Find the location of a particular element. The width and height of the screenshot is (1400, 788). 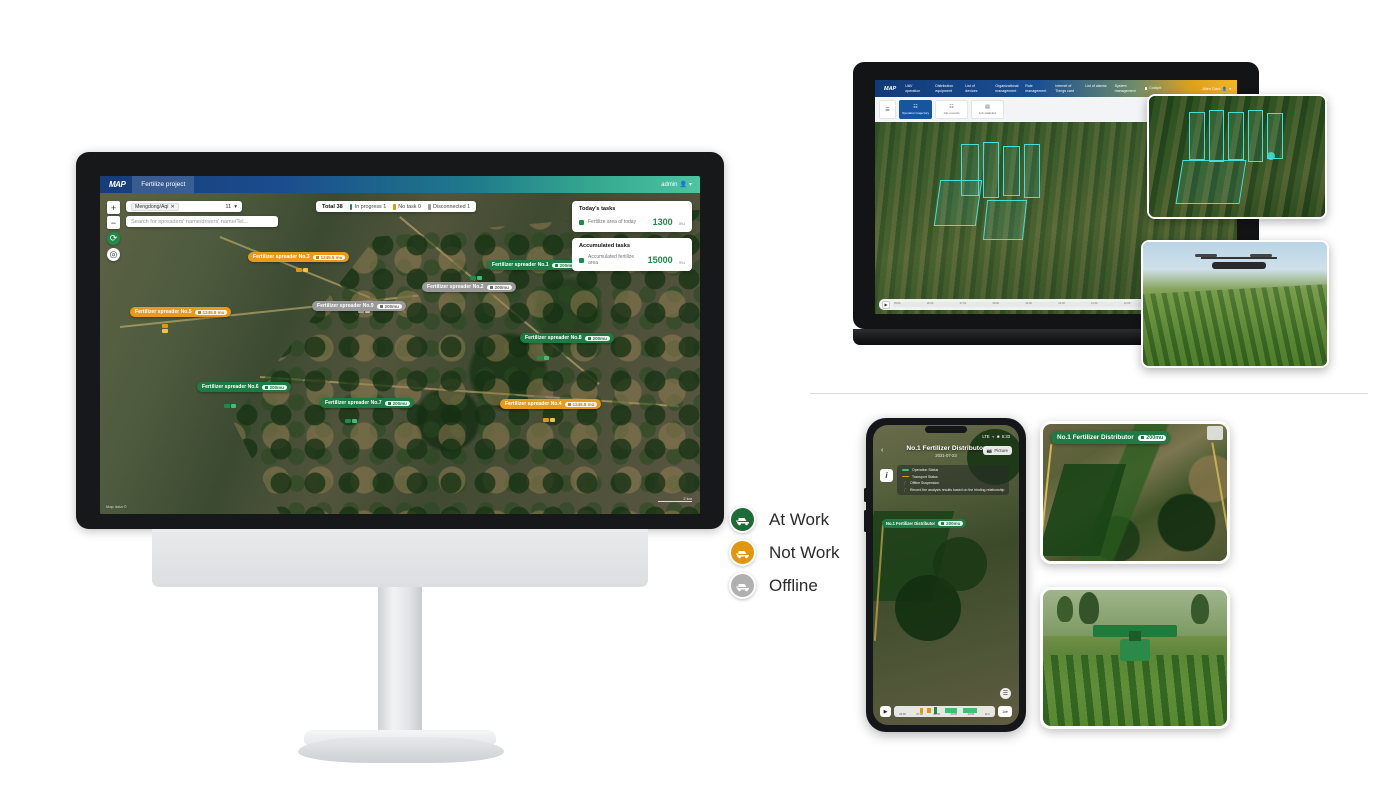

phone-legend-item: Transport Status is located at coordinates (953, 477).